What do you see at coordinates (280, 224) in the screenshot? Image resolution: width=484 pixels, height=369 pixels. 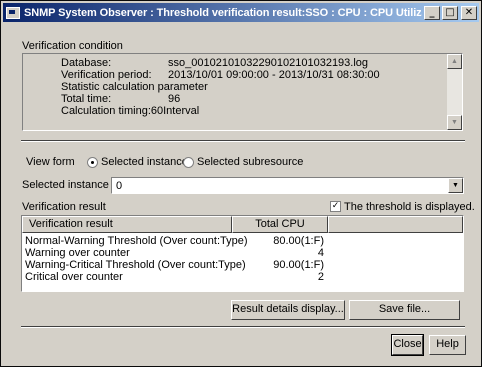 I see `column-header-total-cpu: Total CPU` at bounding box center [280, 224].